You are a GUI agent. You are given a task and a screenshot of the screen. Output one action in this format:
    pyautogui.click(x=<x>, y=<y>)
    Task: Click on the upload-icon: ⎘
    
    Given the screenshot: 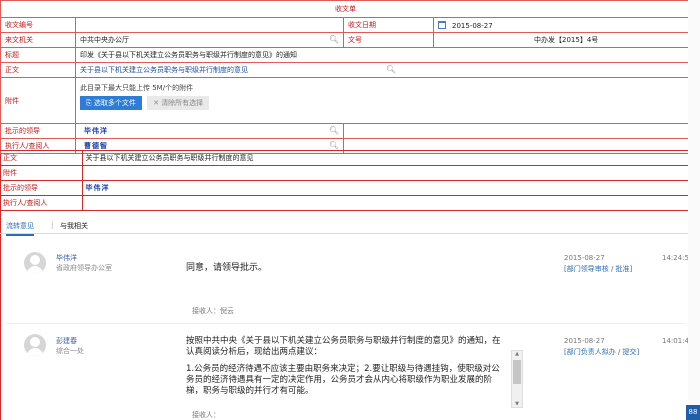 What is the action you would take?
    pyautogui.click(x=89, y=103)
    